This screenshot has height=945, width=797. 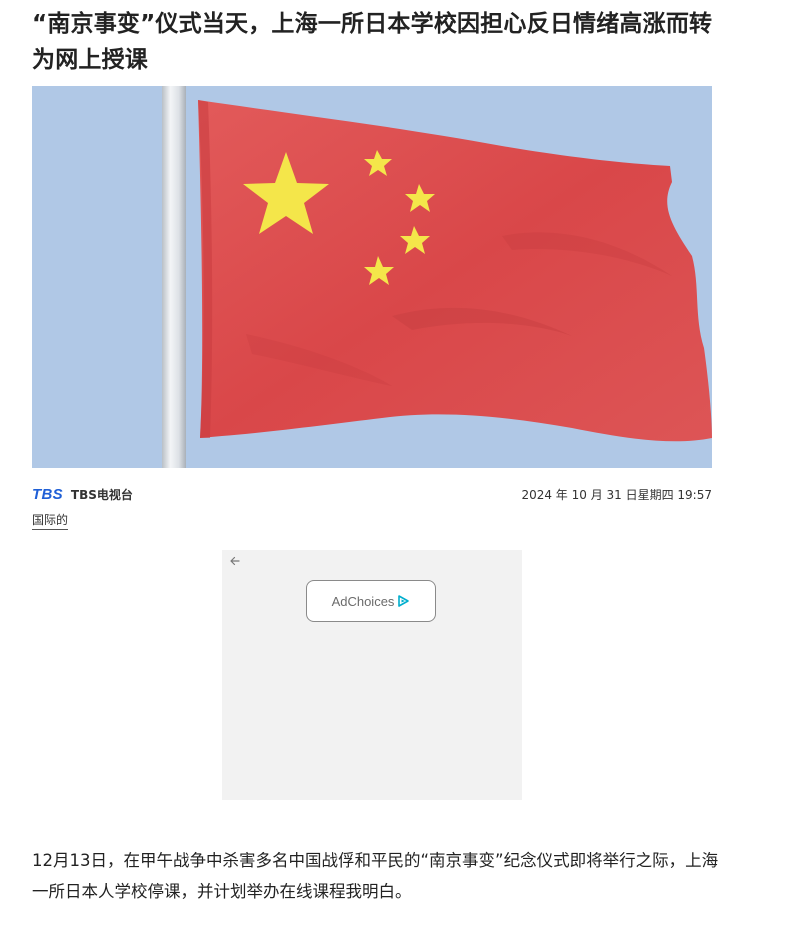 I want to click on ad-slot: AdChoices, so click(x=372, y=675).